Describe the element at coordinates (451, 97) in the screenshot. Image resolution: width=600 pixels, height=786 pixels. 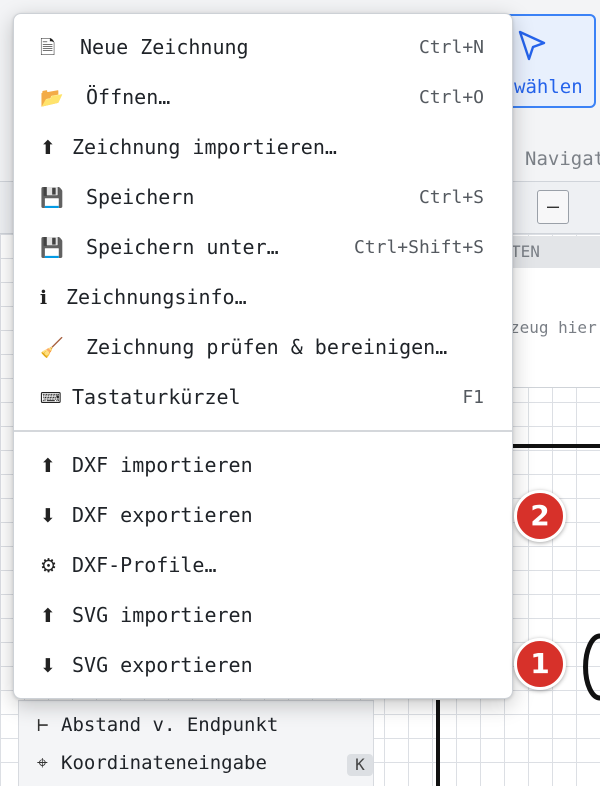
I see `menu-item-shortcut: Ctrl+O` at that location.